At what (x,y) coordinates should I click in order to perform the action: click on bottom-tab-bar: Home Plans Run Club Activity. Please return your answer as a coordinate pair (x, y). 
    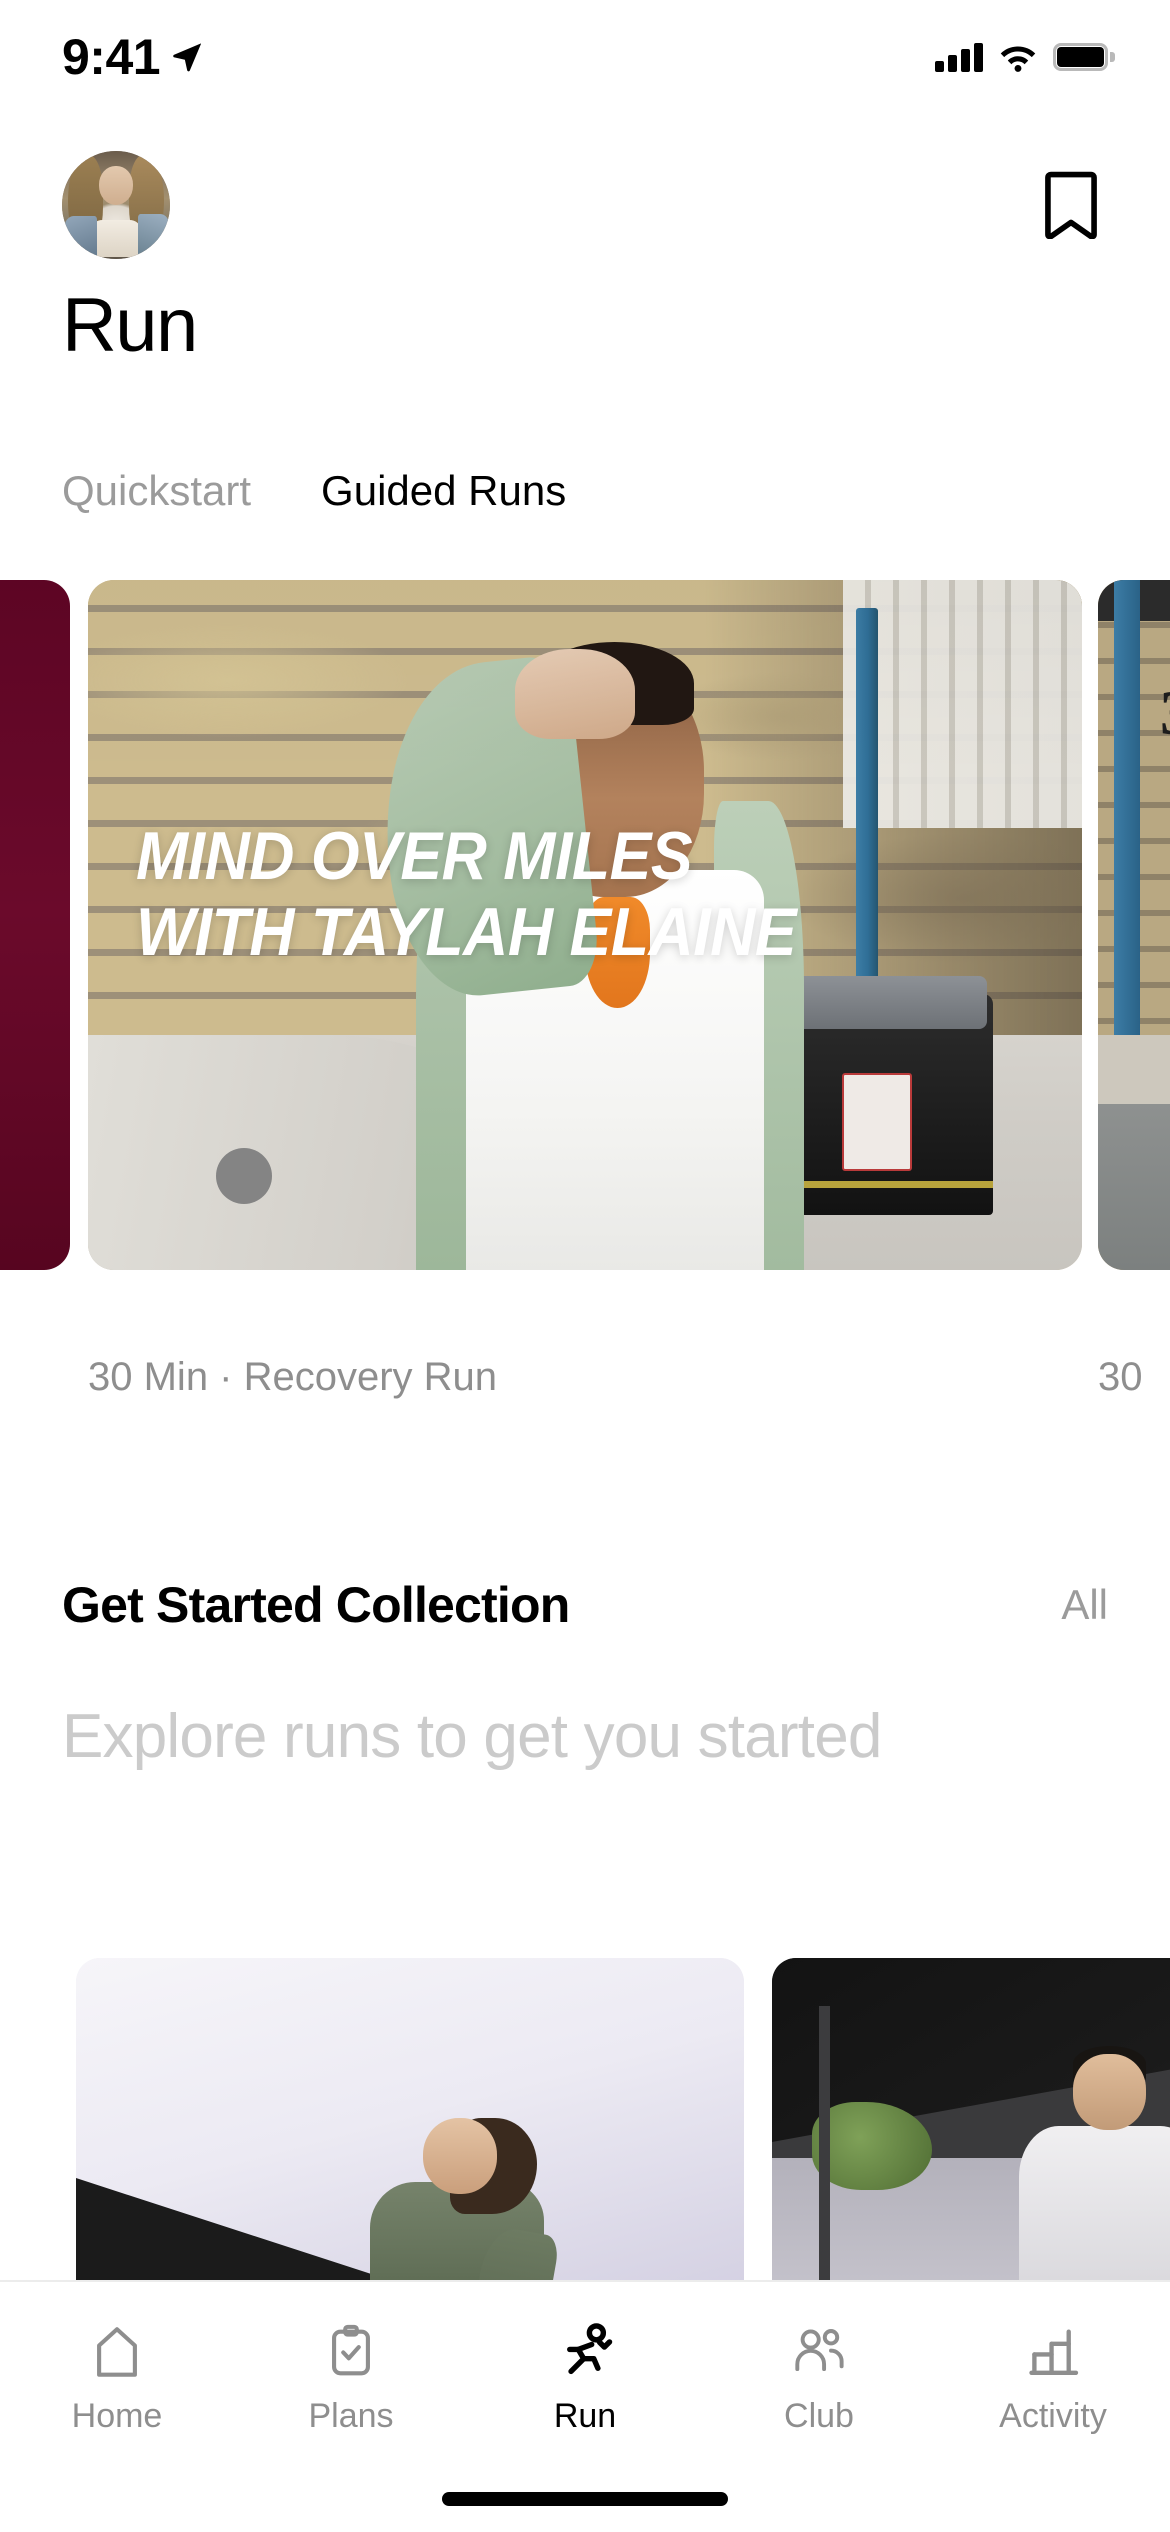
    Looking at the image, I should click on (585, 2406).